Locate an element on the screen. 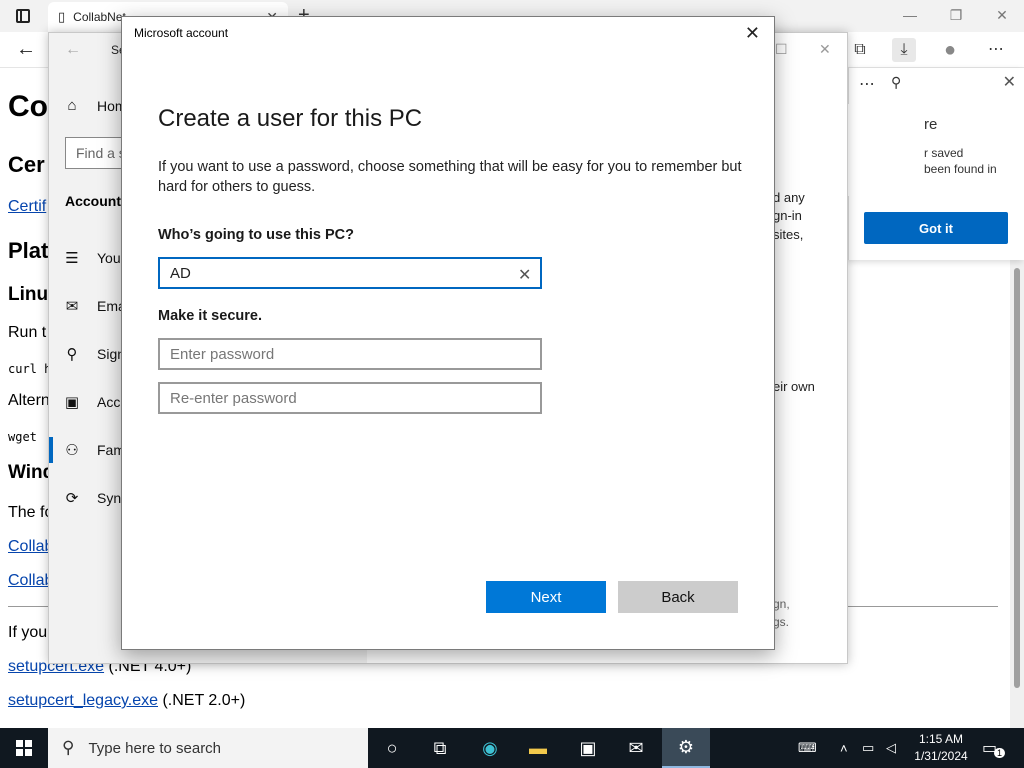 Image resolution: width=1024 pixels, height=768 pixels. sidebar-item-sign-in: ⚲ Sign is located at coordinates (94, 354).